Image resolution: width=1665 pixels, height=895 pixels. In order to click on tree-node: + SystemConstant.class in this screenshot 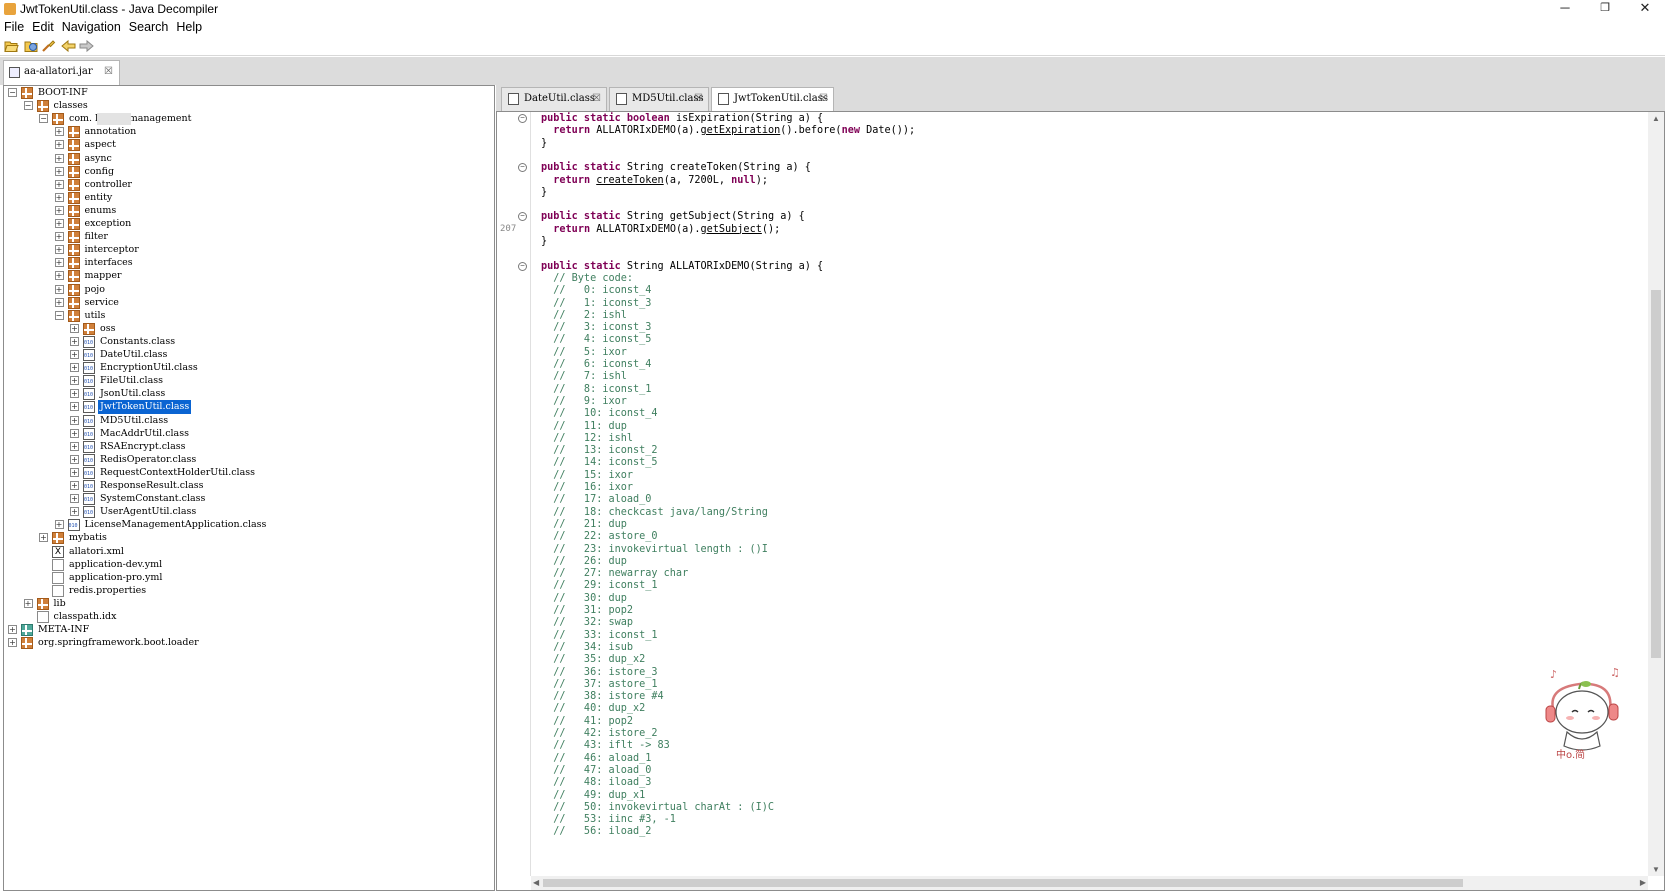, I will do `click(249, 499)`.